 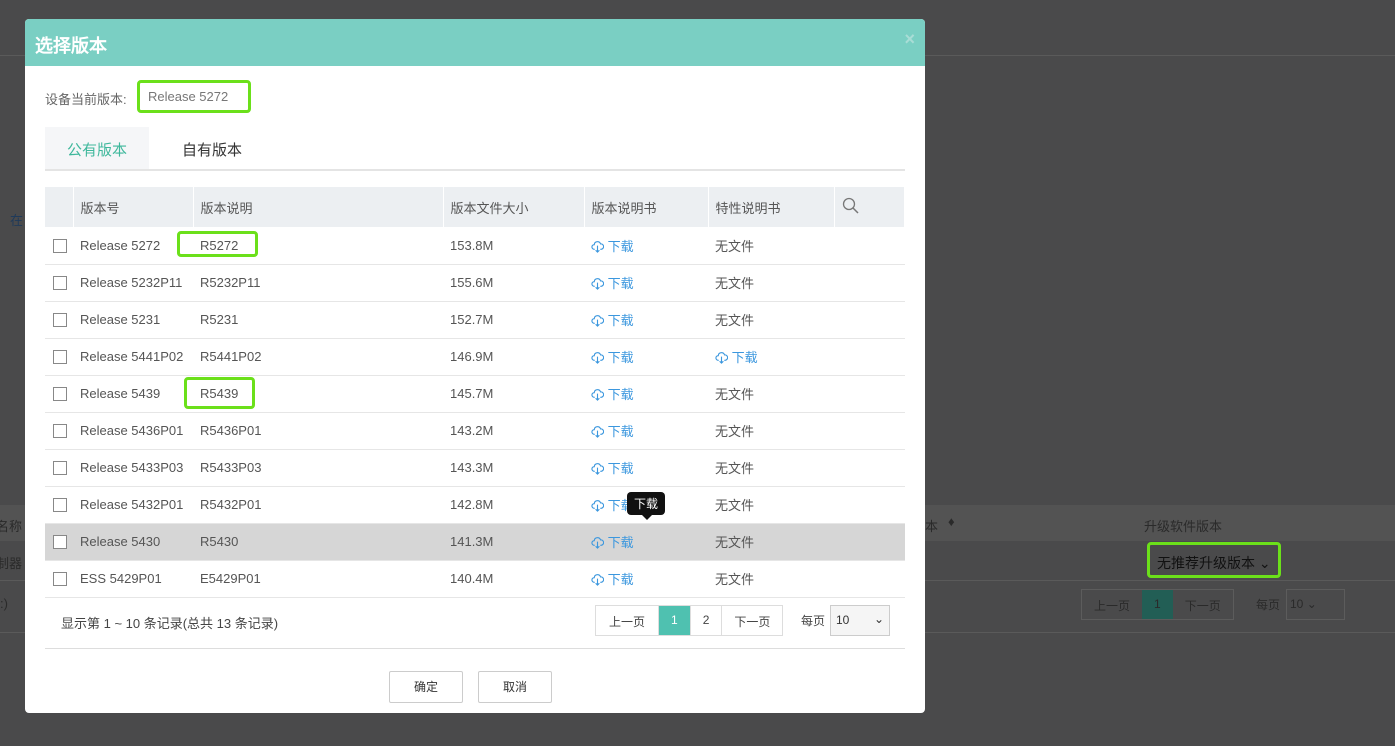 I want to click on desc-cell: R5441P02, so click(x=318, y=357).